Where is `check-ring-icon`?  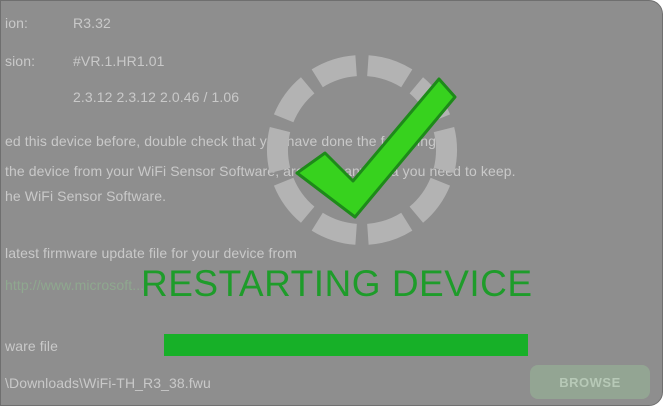 check-ring-icon is located at coordinates (362, 150).